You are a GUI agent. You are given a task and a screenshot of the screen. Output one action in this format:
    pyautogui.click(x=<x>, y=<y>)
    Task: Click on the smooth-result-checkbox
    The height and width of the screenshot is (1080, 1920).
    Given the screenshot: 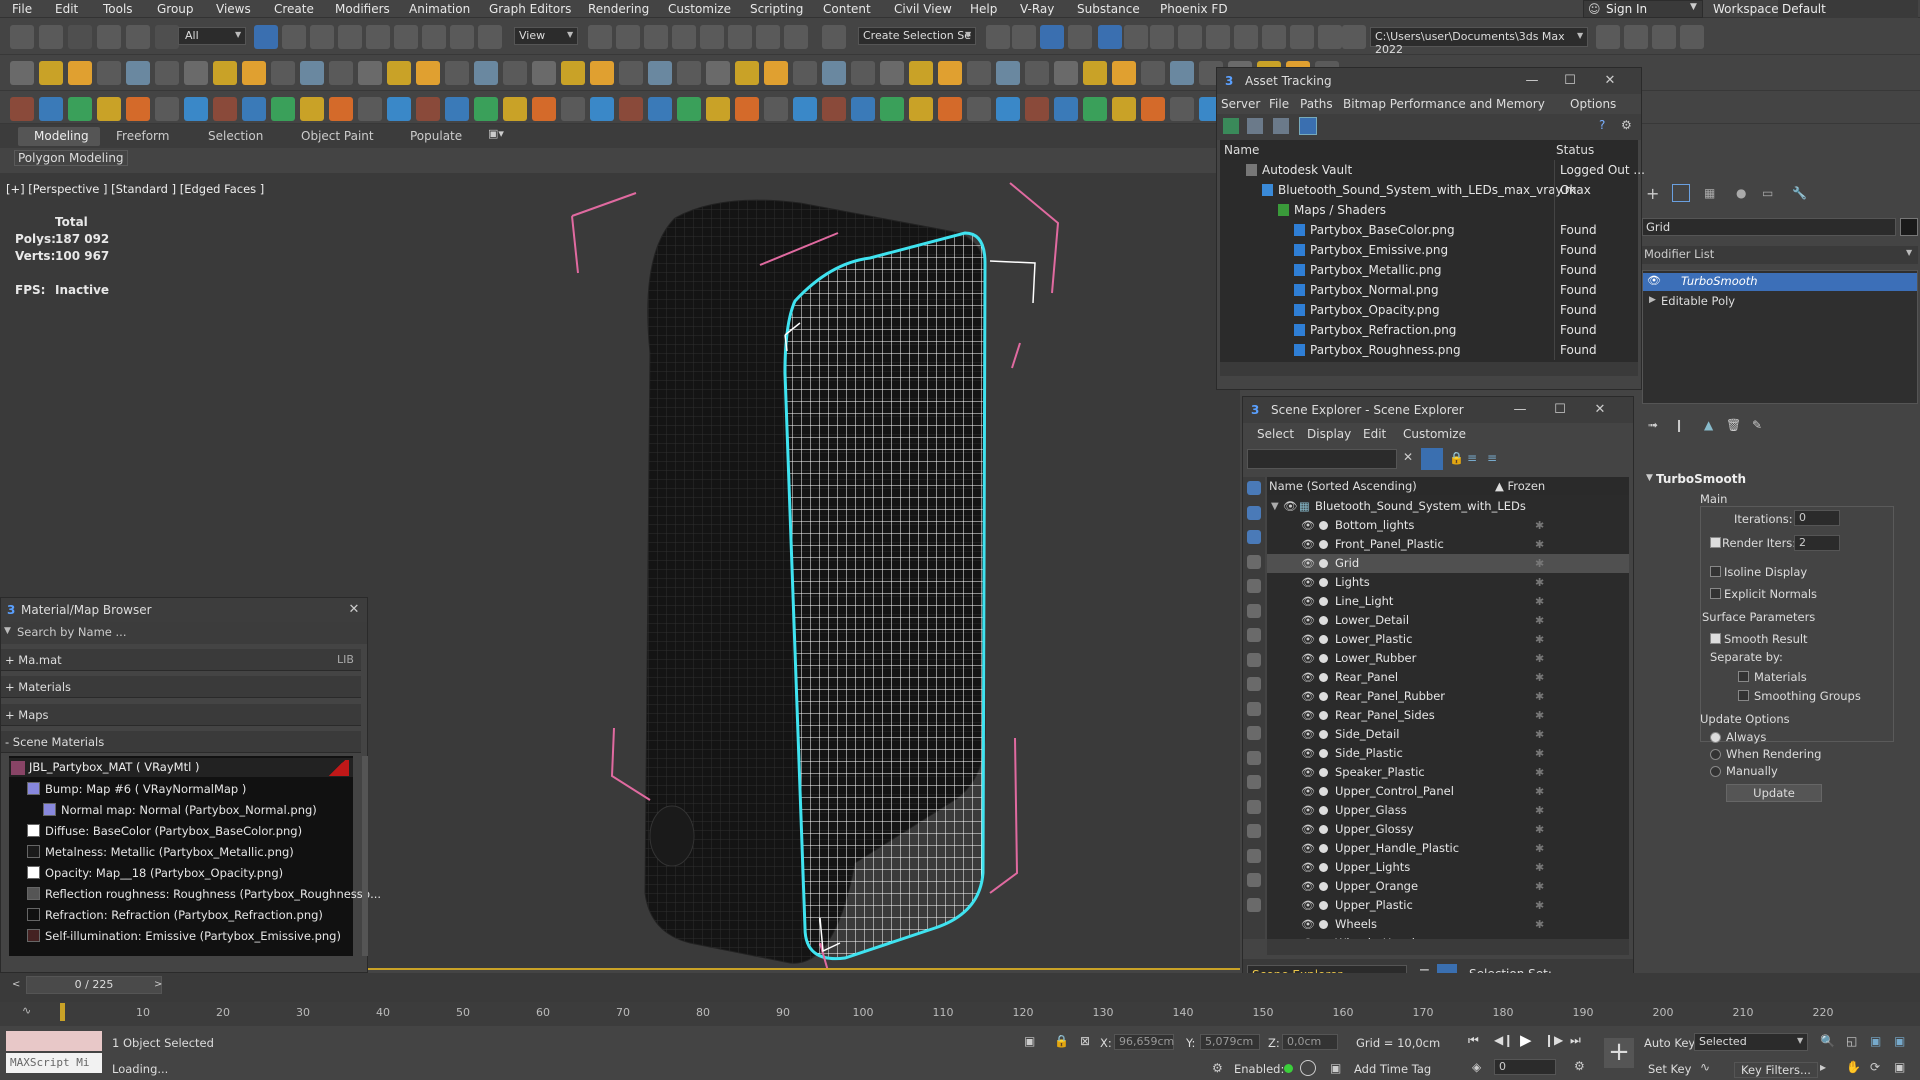 What is the action you would take?
    pyautogui.click(x=1715, y=638)
    